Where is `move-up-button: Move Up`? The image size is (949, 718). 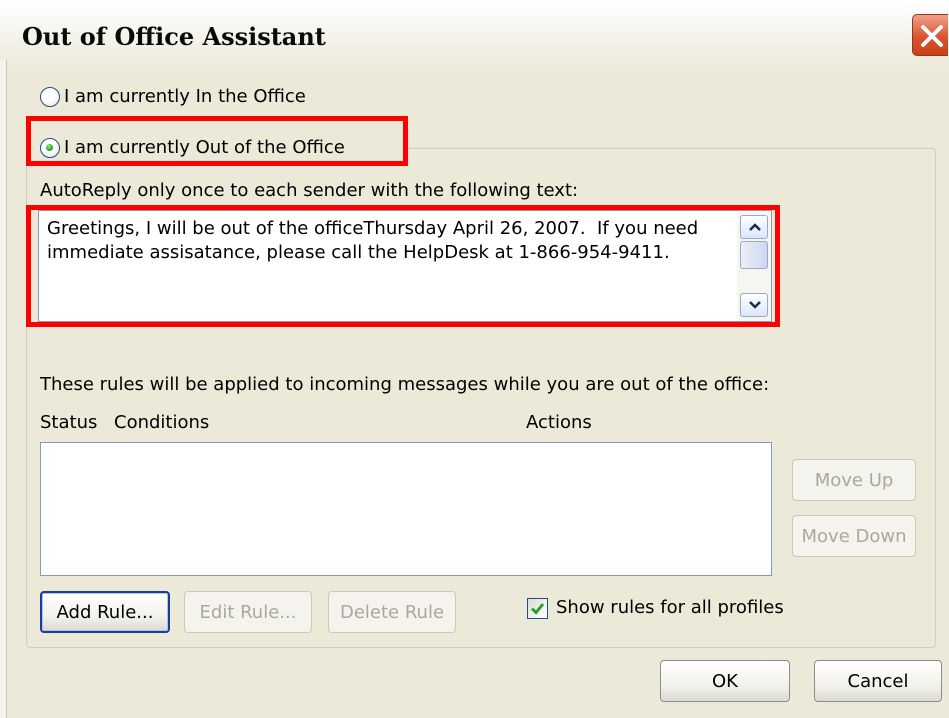 move-up-button: Move Up is located at coordinates (854, 480).